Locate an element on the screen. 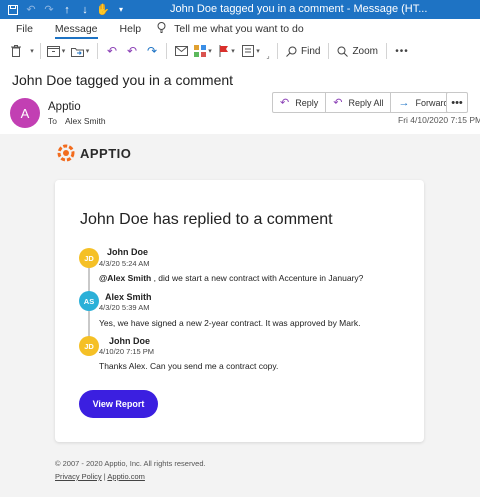 The width and height of the screenshot is (480, 497). message-date: Fri 4/10/2020 7:15 PM is located at coordinates (439, 120).